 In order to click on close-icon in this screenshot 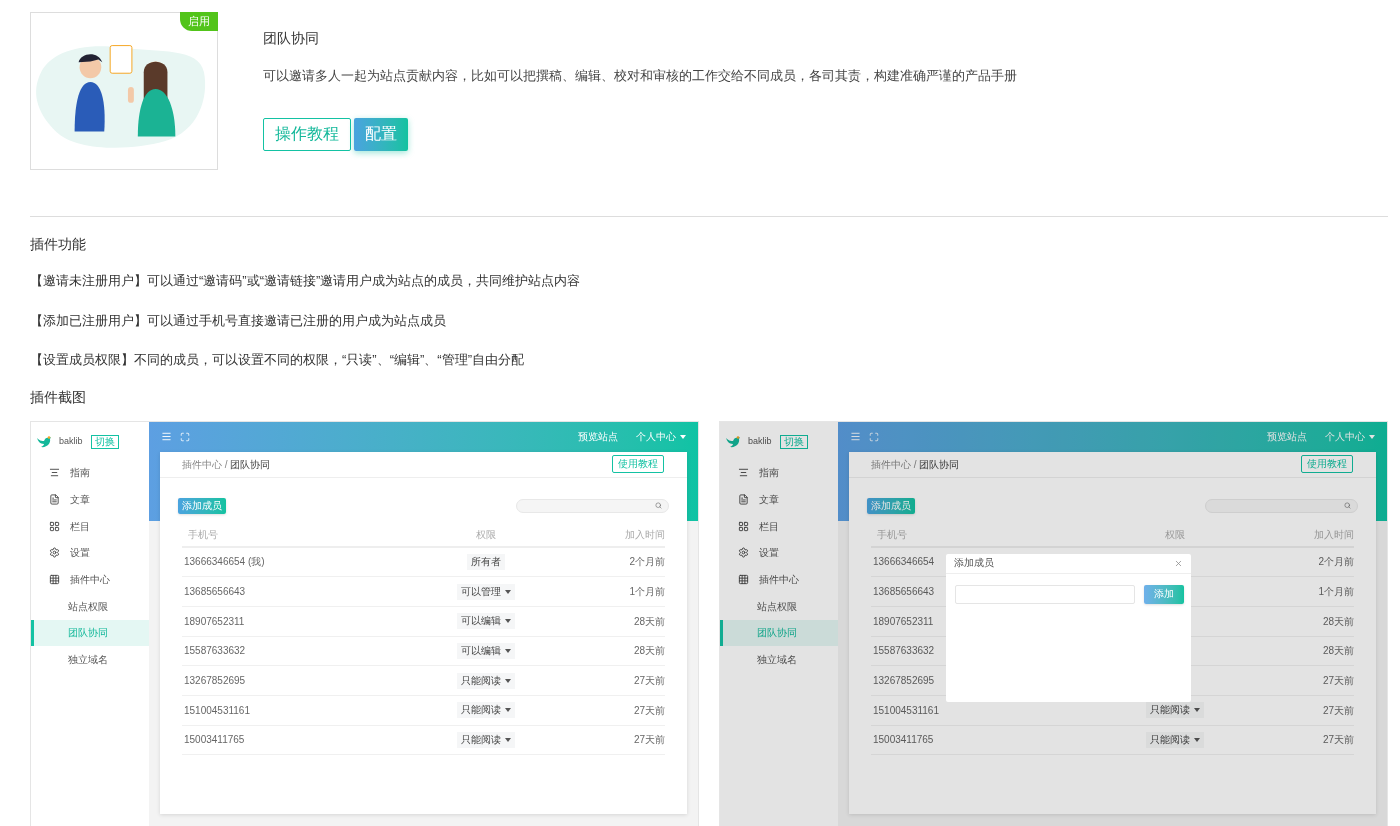, I will do `click(1178, 563)`.